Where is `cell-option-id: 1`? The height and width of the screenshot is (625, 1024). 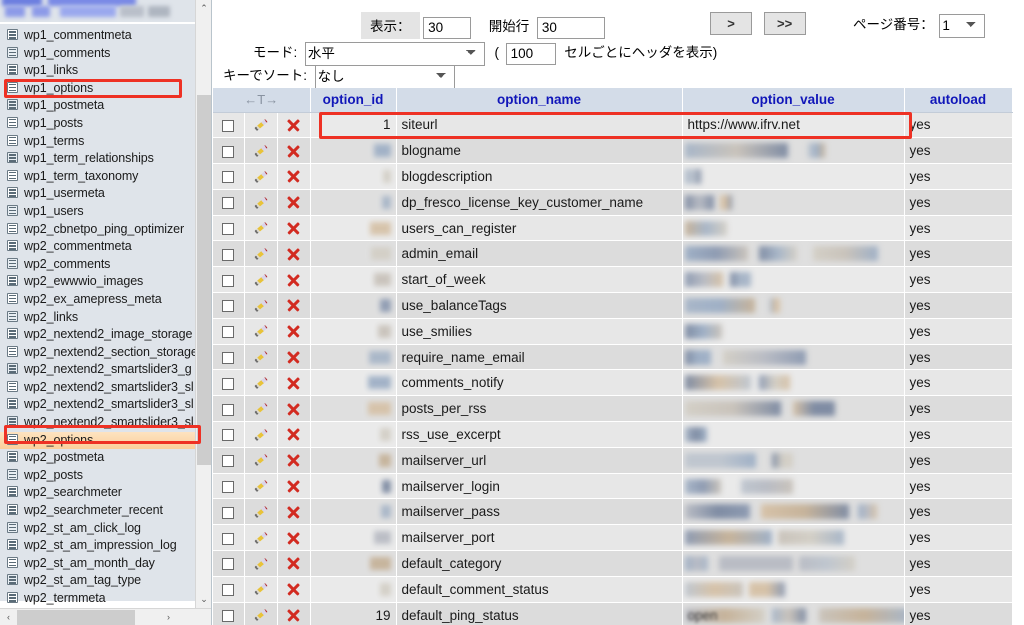
cell-option-id: 1 is located at coordinates (353, 125).